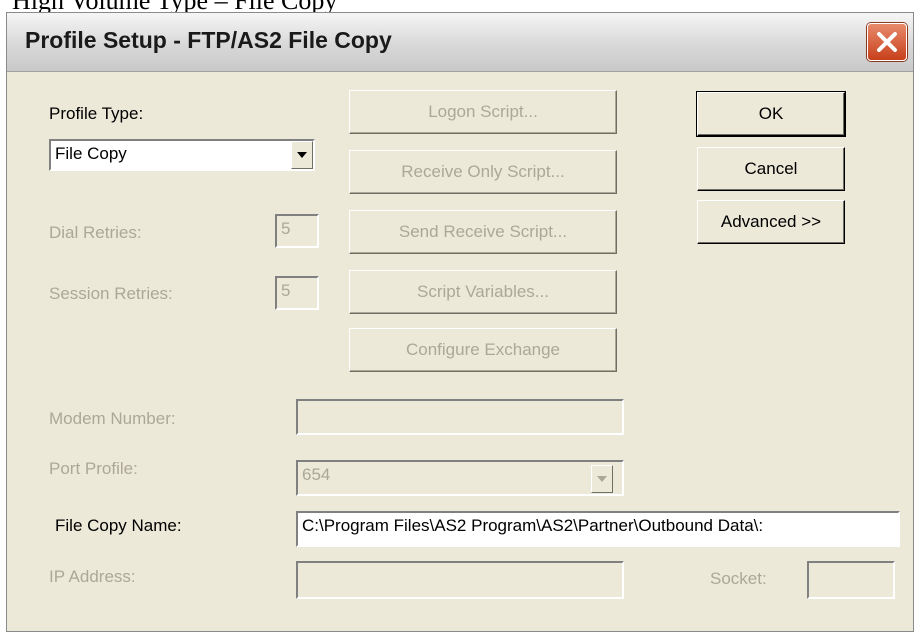 The width and height of the screenshot is (920, 633). I want to click on modem-number-input, so click(460, 417).